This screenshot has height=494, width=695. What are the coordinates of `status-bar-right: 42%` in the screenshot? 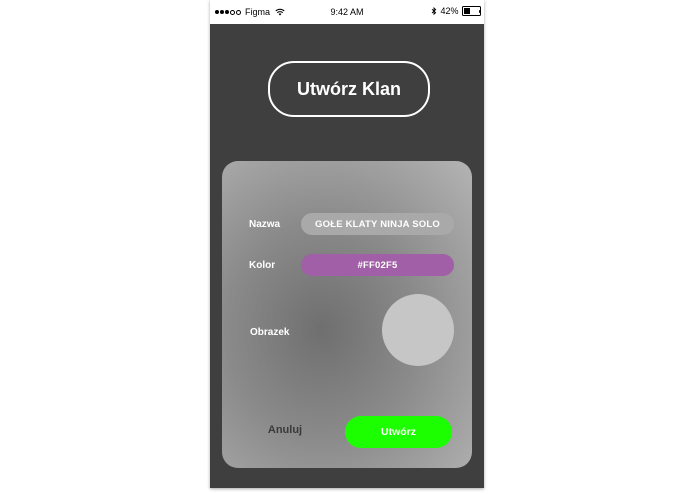 It's located at (456, 11).